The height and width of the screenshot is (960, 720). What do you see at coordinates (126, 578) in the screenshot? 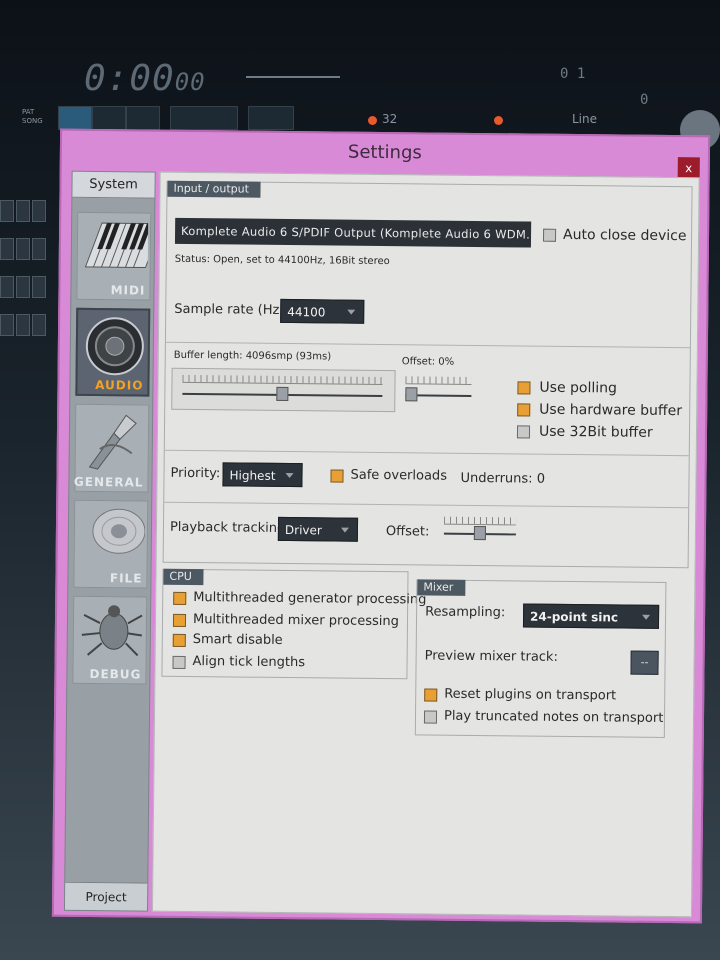
I see `sidebar-item-label: FILE` at bounding box center [126, 578].